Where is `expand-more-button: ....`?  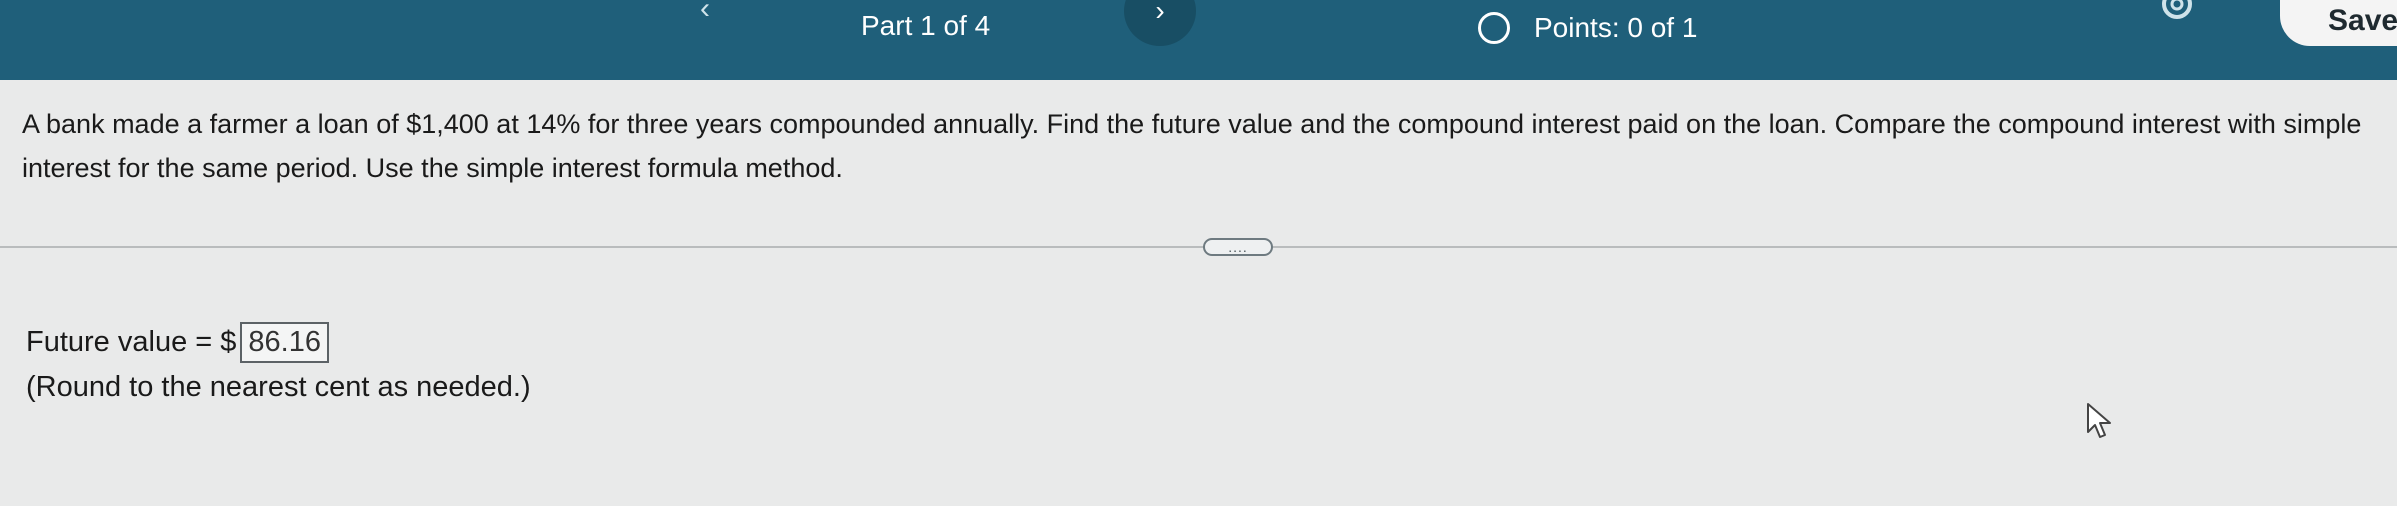
expand-more-button: .... is located at coordinates (1238, 247).